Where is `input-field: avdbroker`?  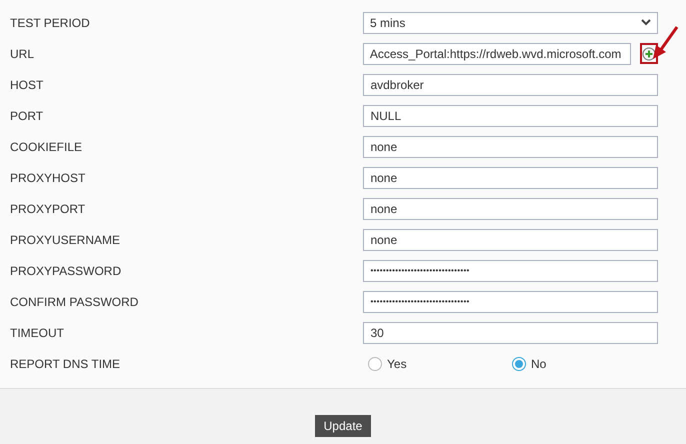
input-field: avdbroker is located at coordinates (510, 85).